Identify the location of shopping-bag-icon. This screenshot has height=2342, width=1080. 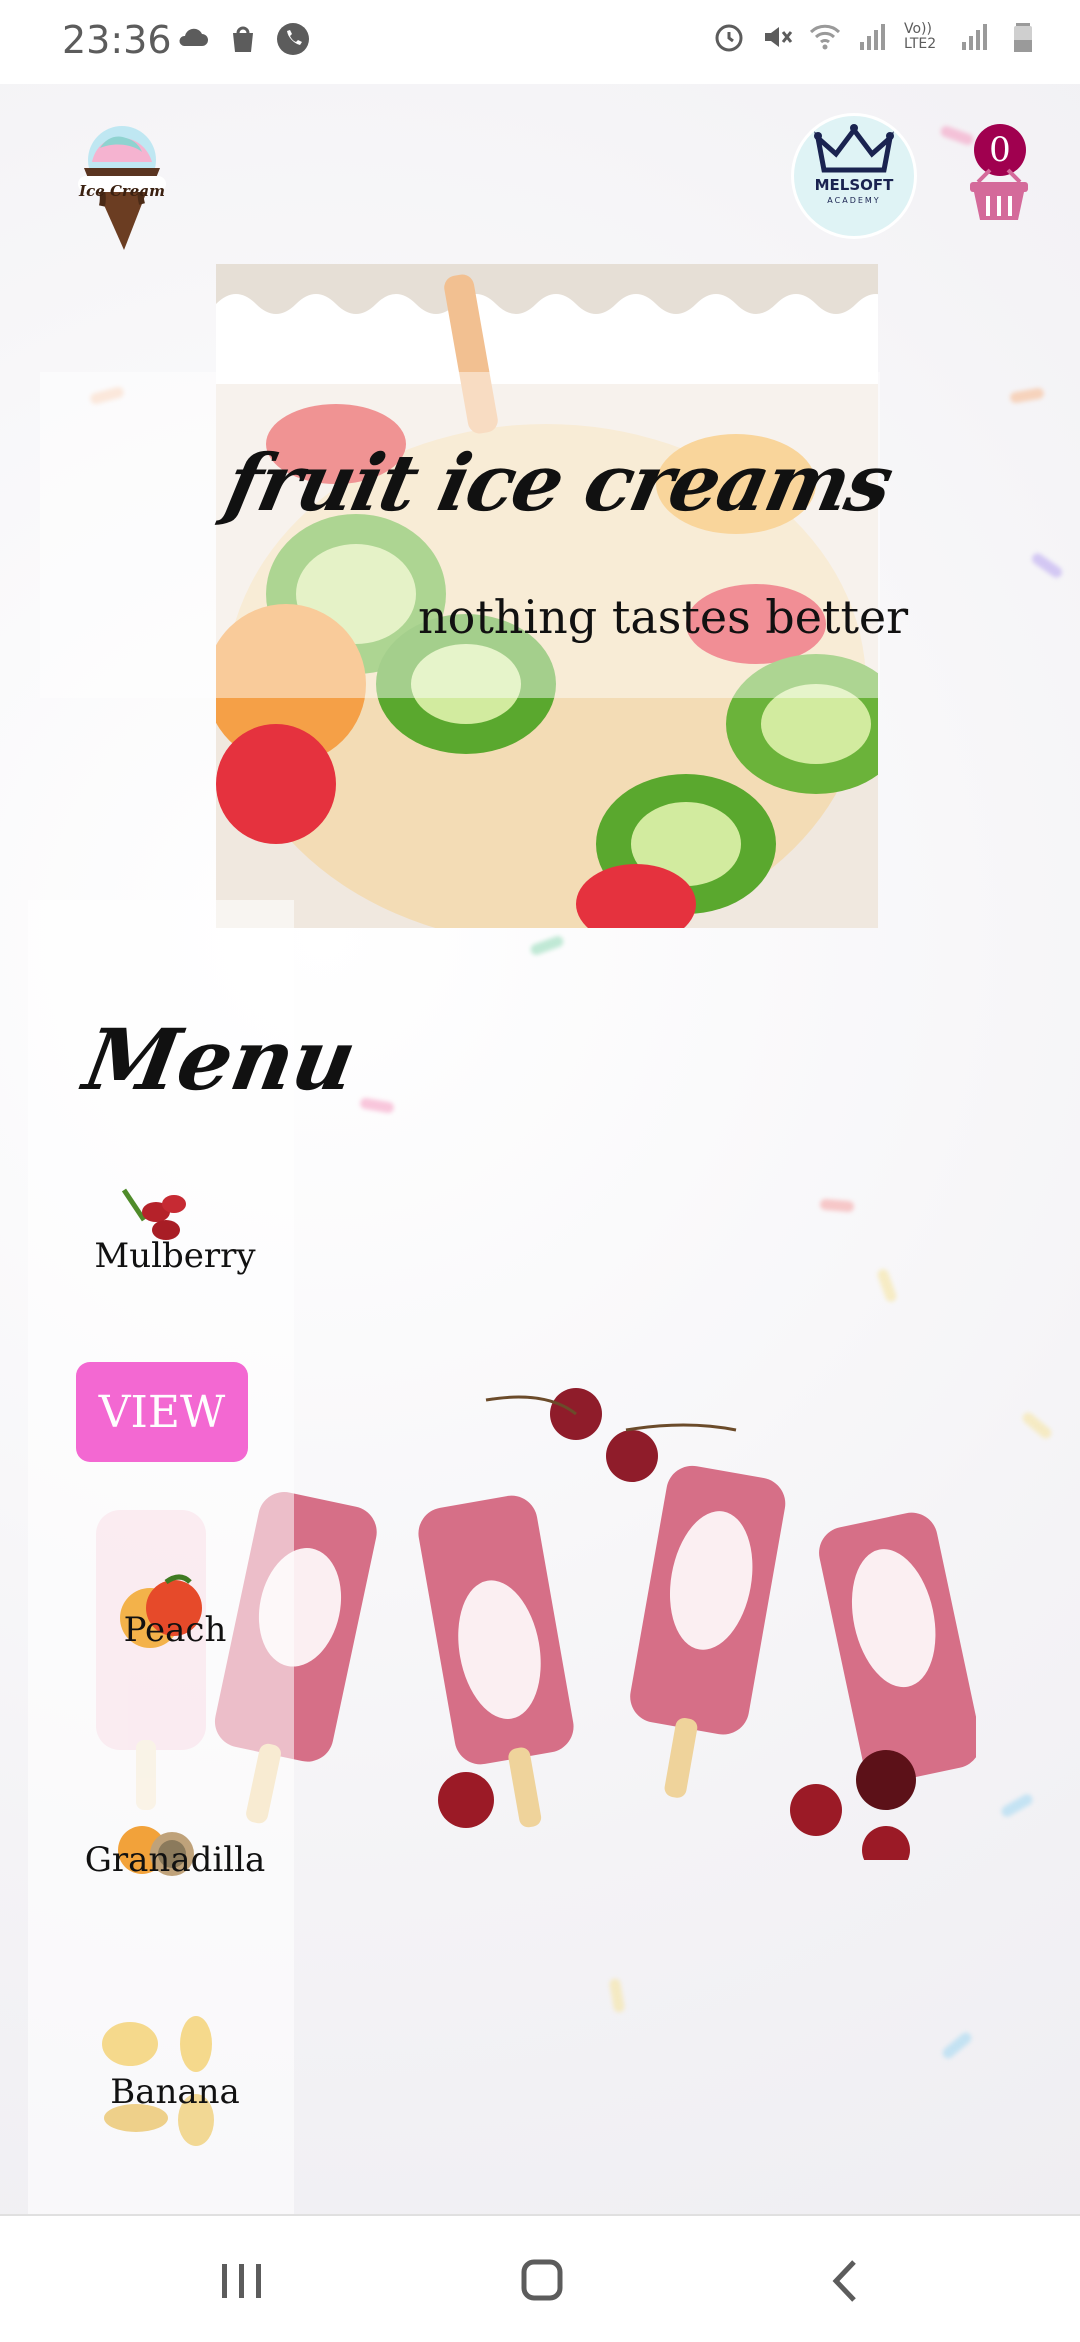
(243, 39).